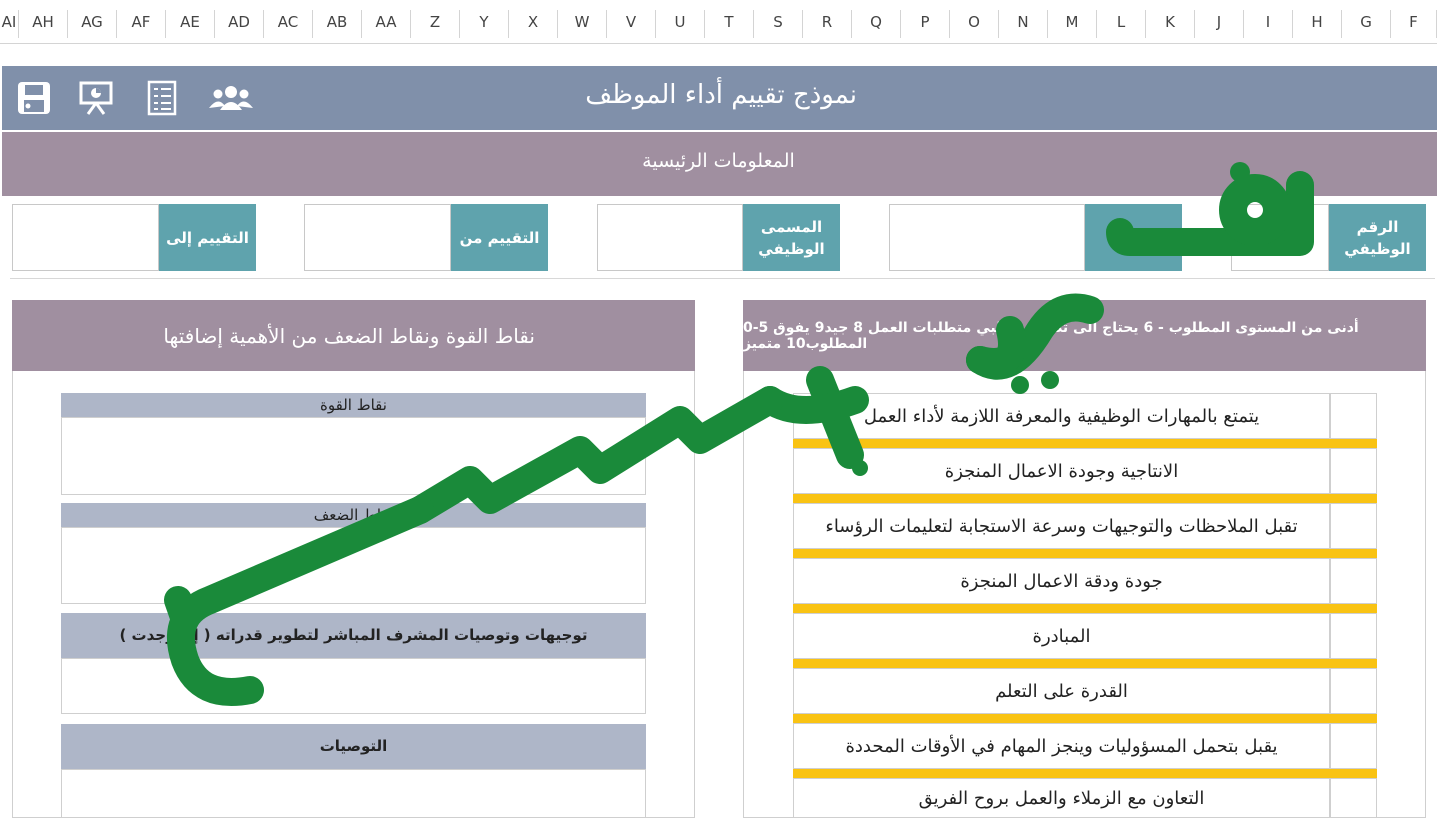  Describe the element at coordinates (791, 237) in the screenshot. I see `job-title-label: المسمى الوظيفي` at that location.